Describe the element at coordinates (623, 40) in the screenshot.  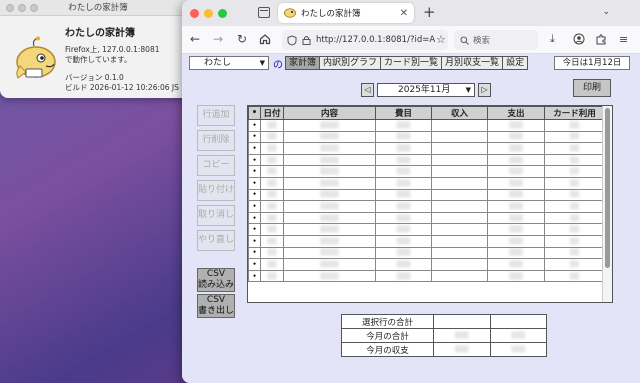
I see `menu-icon: ≡` at that location.